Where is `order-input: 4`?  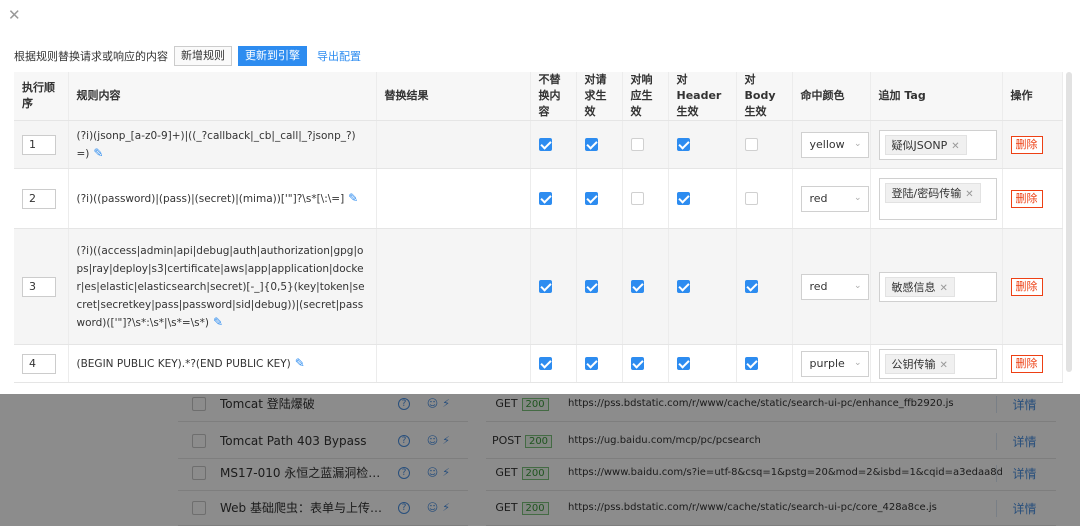
order-input: 4 is located at coordinates (39, 363).